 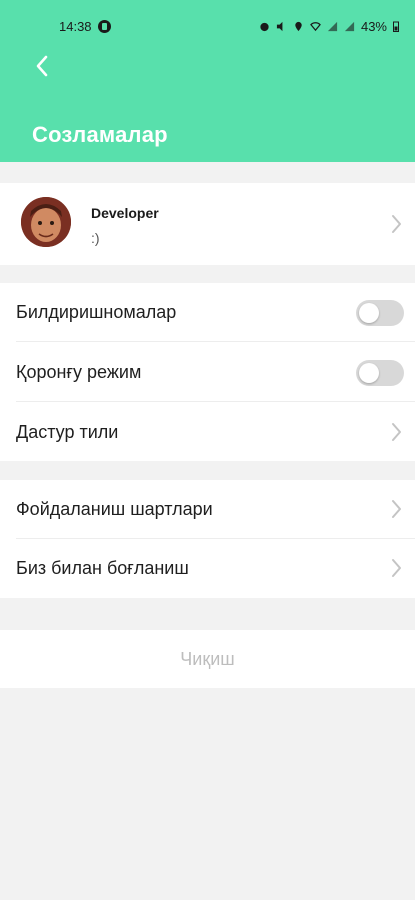 What do you see at coordinates (207, 432) in the screenshot?
I see `language-row: Дастур тили` at bounding box center [207, 432].